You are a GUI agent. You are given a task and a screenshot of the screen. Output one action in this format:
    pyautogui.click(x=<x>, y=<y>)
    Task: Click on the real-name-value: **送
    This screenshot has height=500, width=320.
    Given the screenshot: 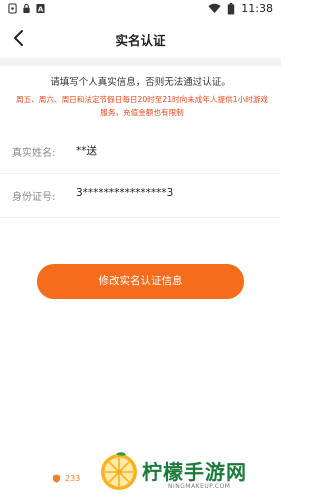 What is the action you would take?
    pyautogui.click(x=86, y=151)
    